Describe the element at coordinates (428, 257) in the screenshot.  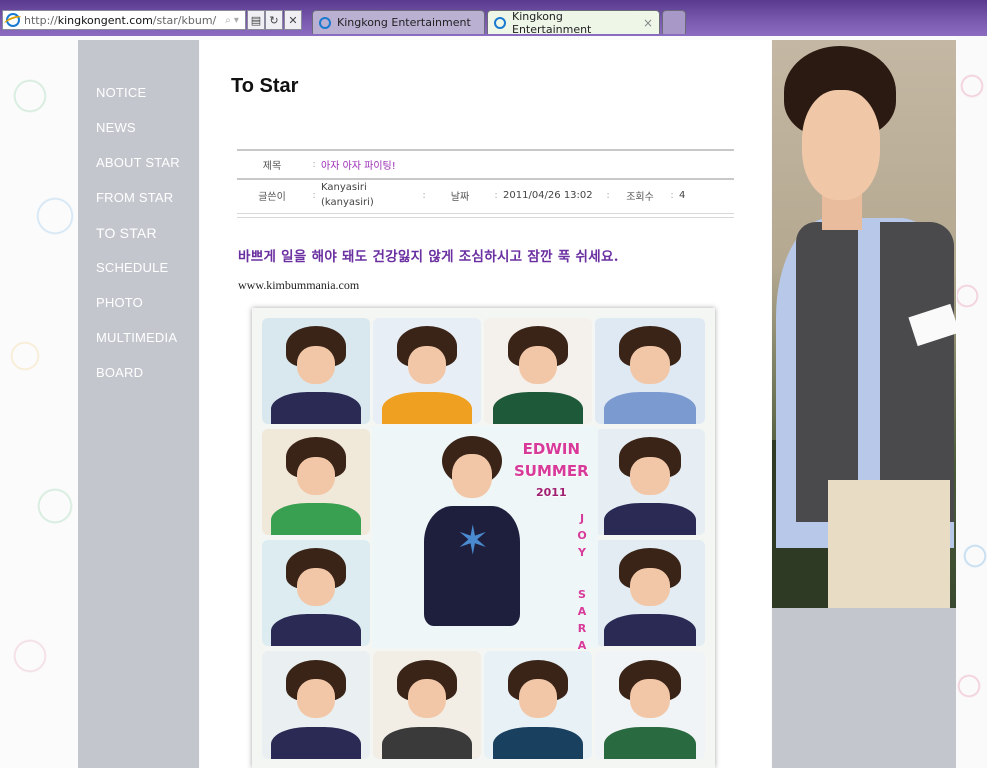
I see `post-body-heading: 바쁘게 일을 해야 돼도 건강잃지 않게 조심하시고 잠깐 푹 쉬세요.` at that location.